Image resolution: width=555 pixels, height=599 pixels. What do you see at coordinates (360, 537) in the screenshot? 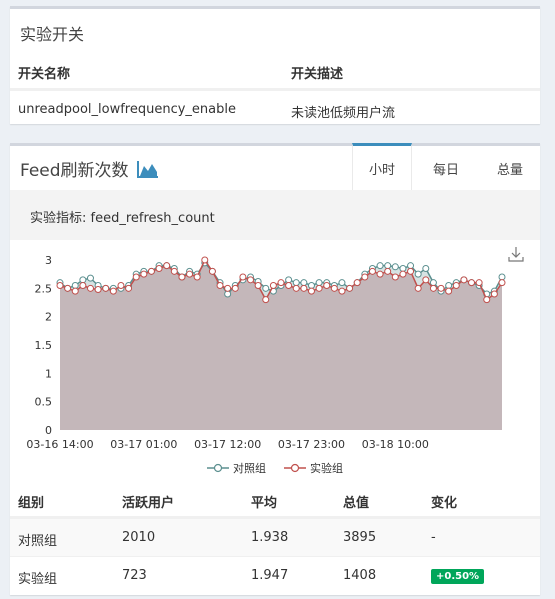
I see `total-cell: 3895` at bounding box center [360, 537].